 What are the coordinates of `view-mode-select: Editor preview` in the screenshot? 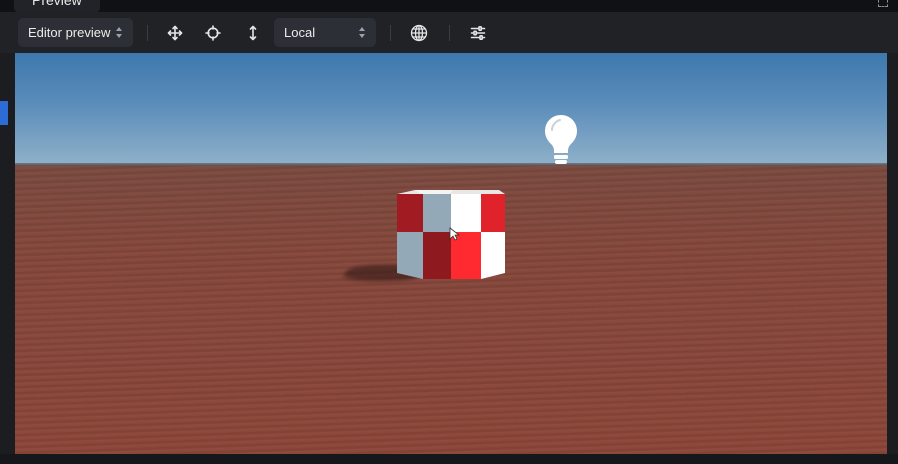 It's located at (75, 32).